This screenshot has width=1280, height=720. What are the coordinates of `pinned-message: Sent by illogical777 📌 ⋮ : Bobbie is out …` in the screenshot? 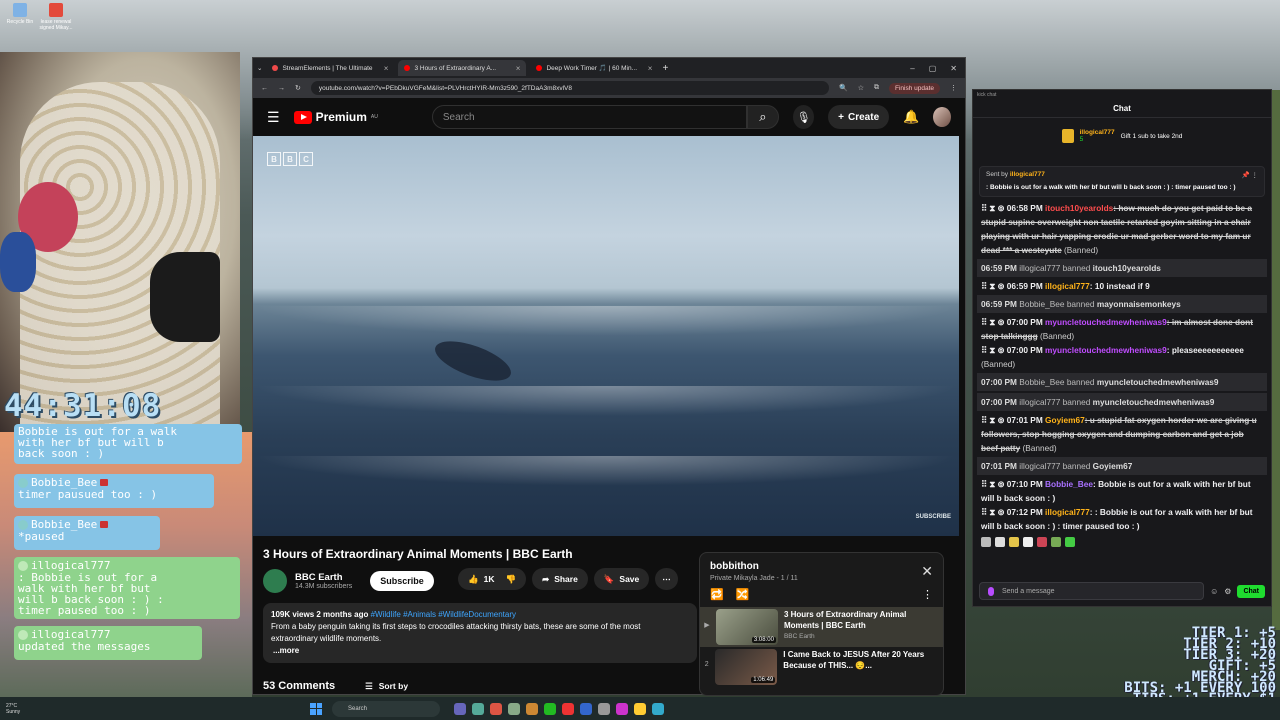 It's located at (1122, 181).